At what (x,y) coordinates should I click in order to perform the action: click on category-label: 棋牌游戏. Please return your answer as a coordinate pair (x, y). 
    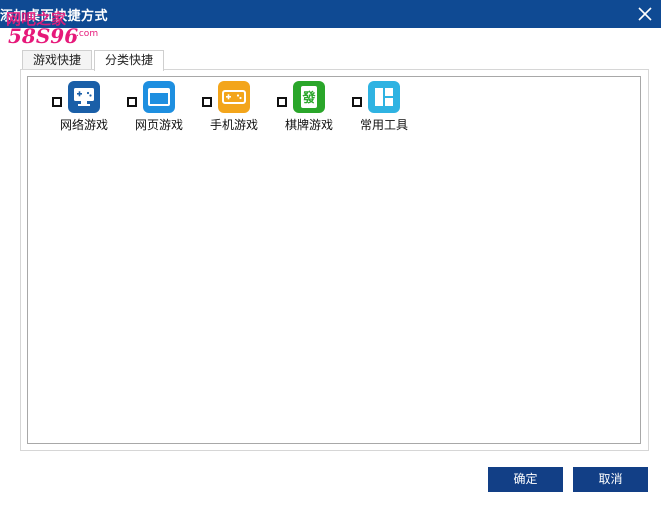
    Looking at the image, I should click on (309, 125).